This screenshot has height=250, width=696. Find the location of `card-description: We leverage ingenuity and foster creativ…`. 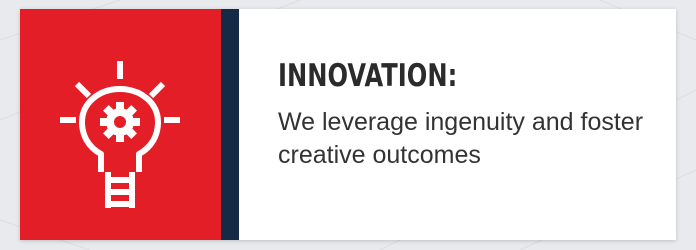

card-description: We leverage ingenuity and foster creativ… is located at coordinates (461, 138).